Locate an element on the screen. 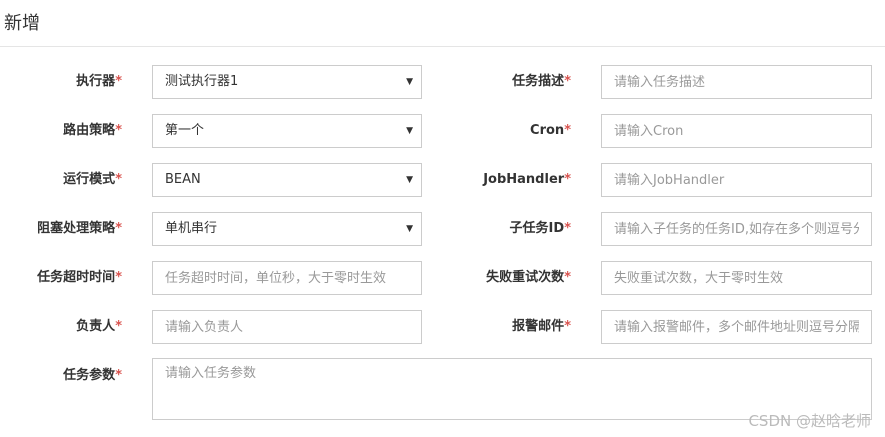  child-job-id-label: 子任务ID* is located at coordinates (540, 228).